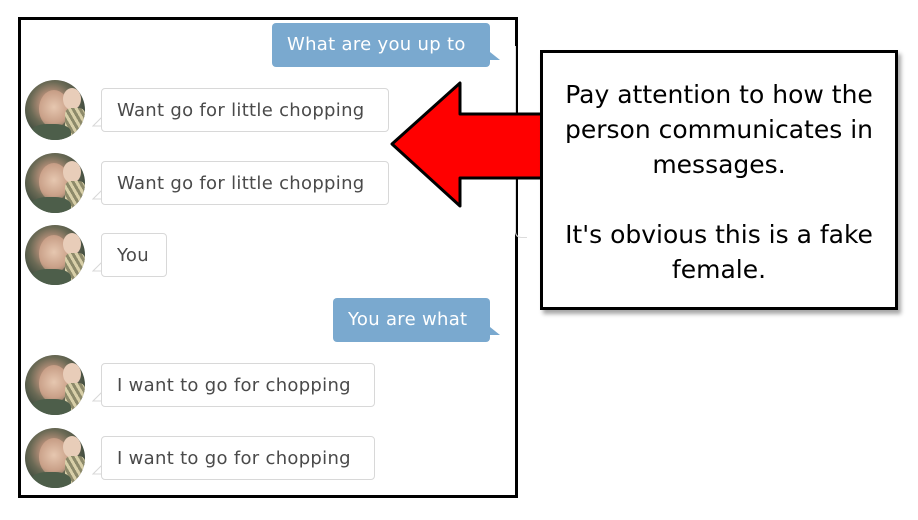  What do you see at coordinates (719, 252) in the screenshot?
I see `annotation-text-2: It's obvious this is a fake female.` at bounding box center [719, 252].